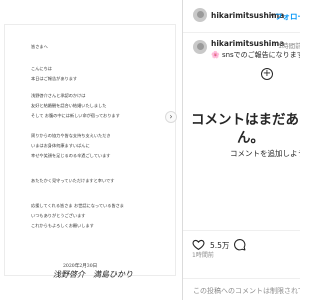  What do you see at coordinates (58, 95) in the screenshot?
I see `letter-line: 浅野啓介さんと承認のかけは` at bounding box center [58, 95].